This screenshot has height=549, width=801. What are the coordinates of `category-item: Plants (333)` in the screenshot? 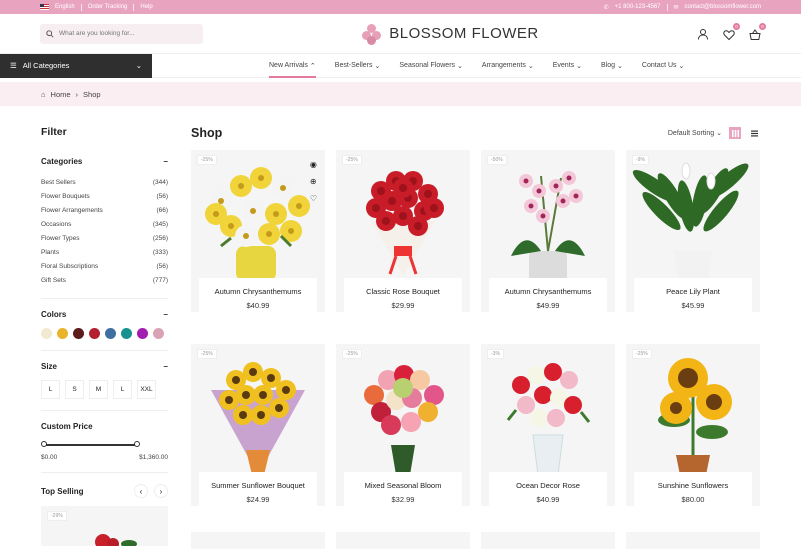 It's located at (104, 252).